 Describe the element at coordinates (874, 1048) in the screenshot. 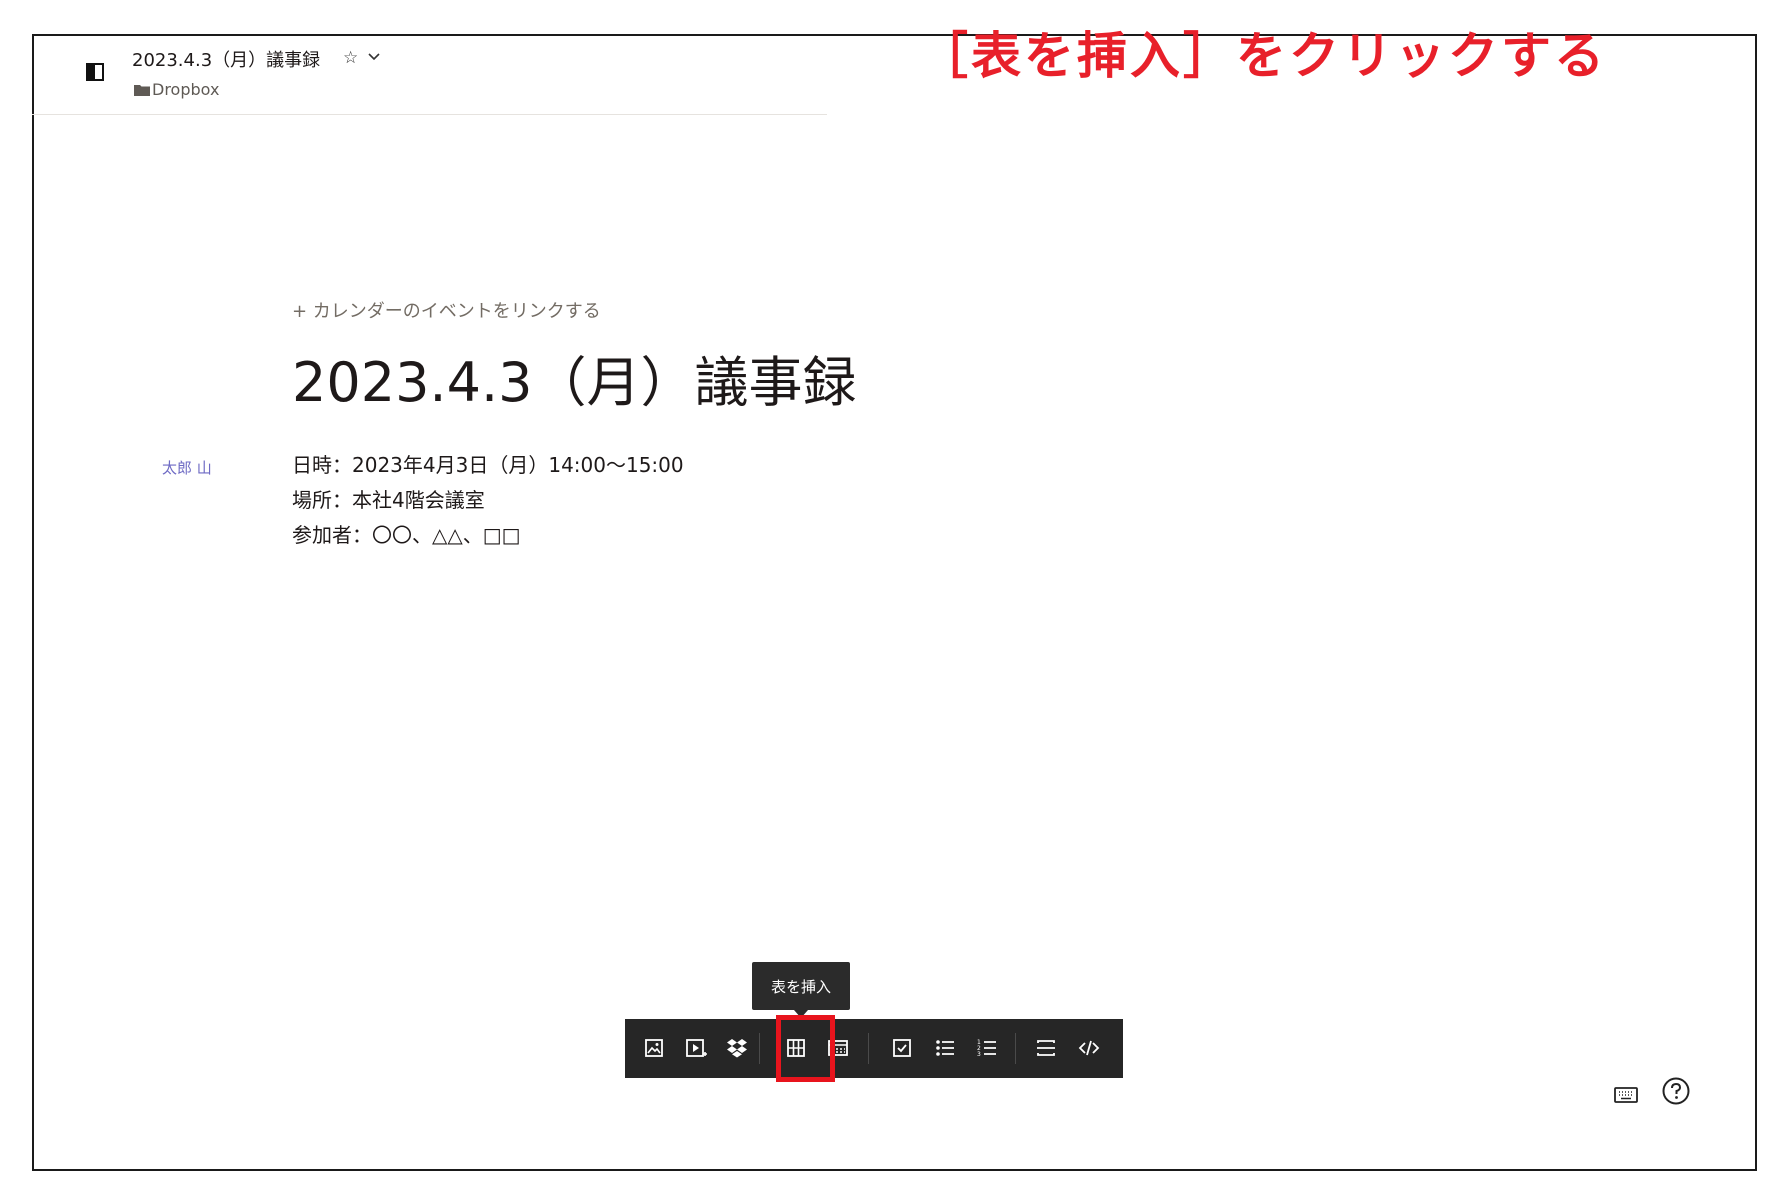

I see `insert-toolbar: 123` at that location.